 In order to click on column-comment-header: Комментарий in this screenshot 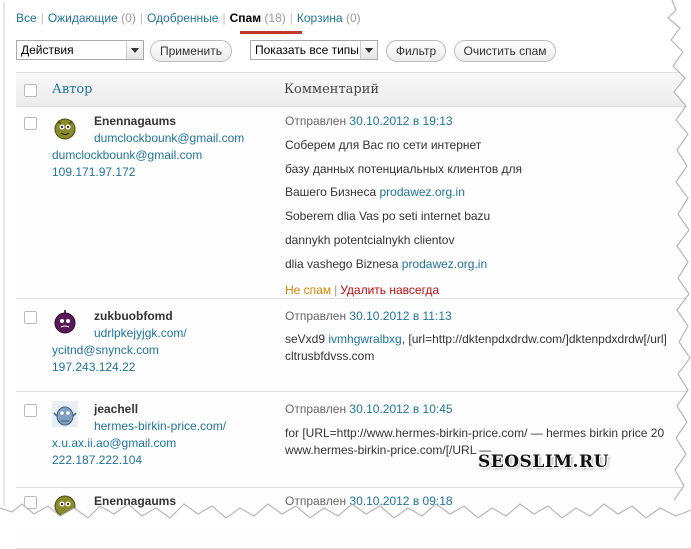, I will do `click(332, 89)`.